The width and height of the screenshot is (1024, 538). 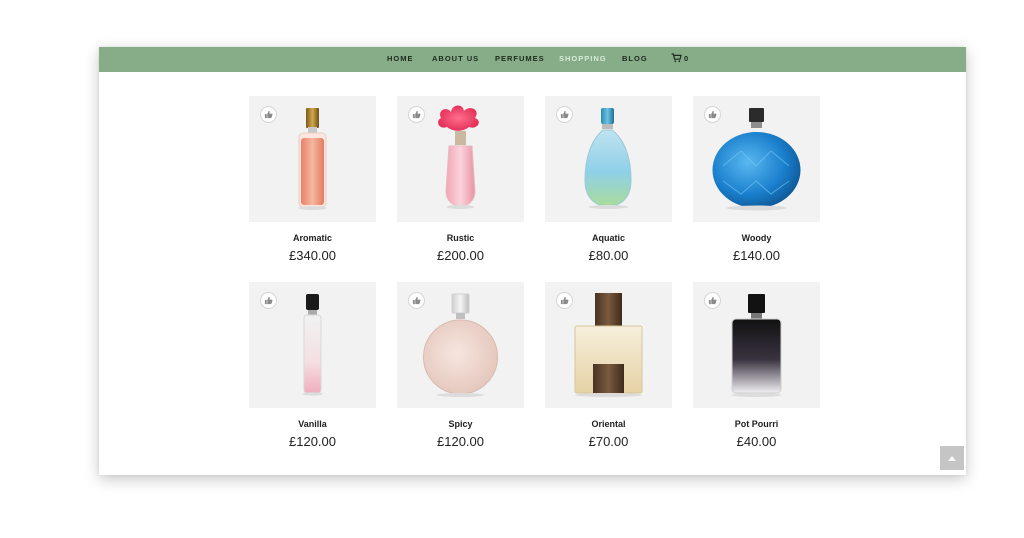 I want to click on nav-perfumes: PERFUMES, so click(x=520, y=59).